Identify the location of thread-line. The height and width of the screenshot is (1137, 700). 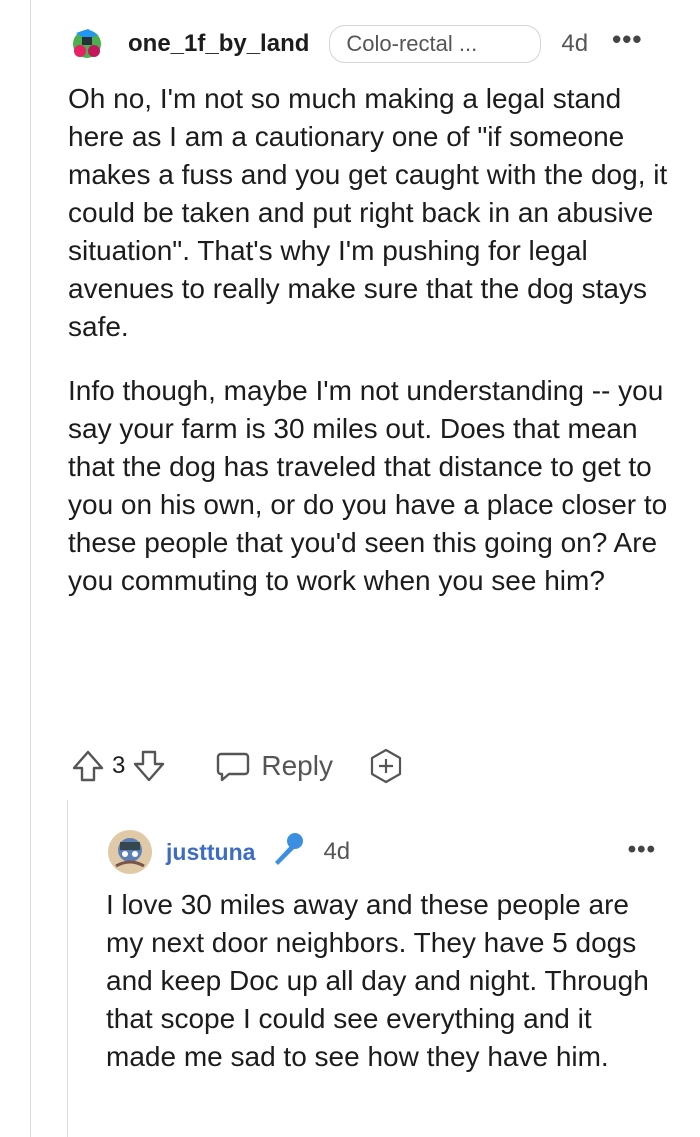
(30, 568).